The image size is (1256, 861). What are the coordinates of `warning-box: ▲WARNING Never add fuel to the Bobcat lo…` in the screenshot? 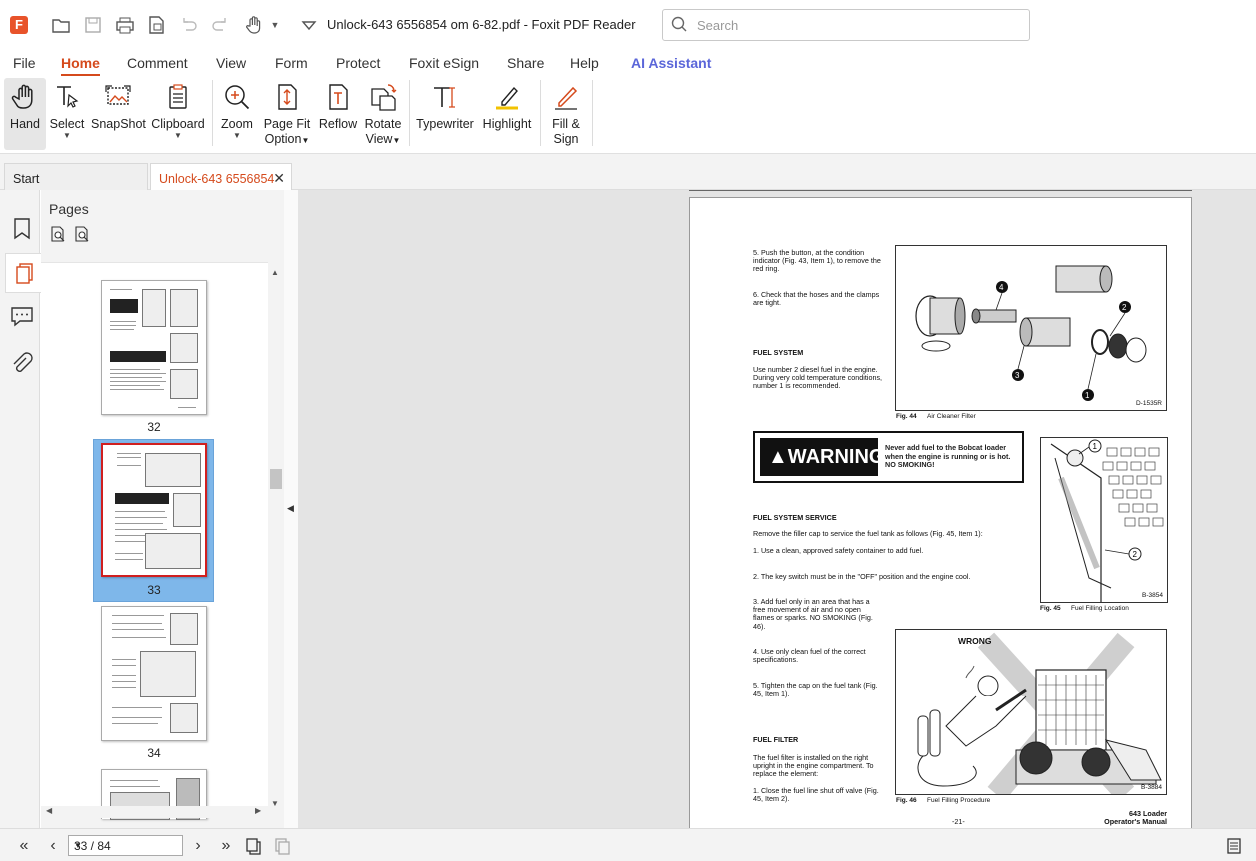 It's located at (888, 457).